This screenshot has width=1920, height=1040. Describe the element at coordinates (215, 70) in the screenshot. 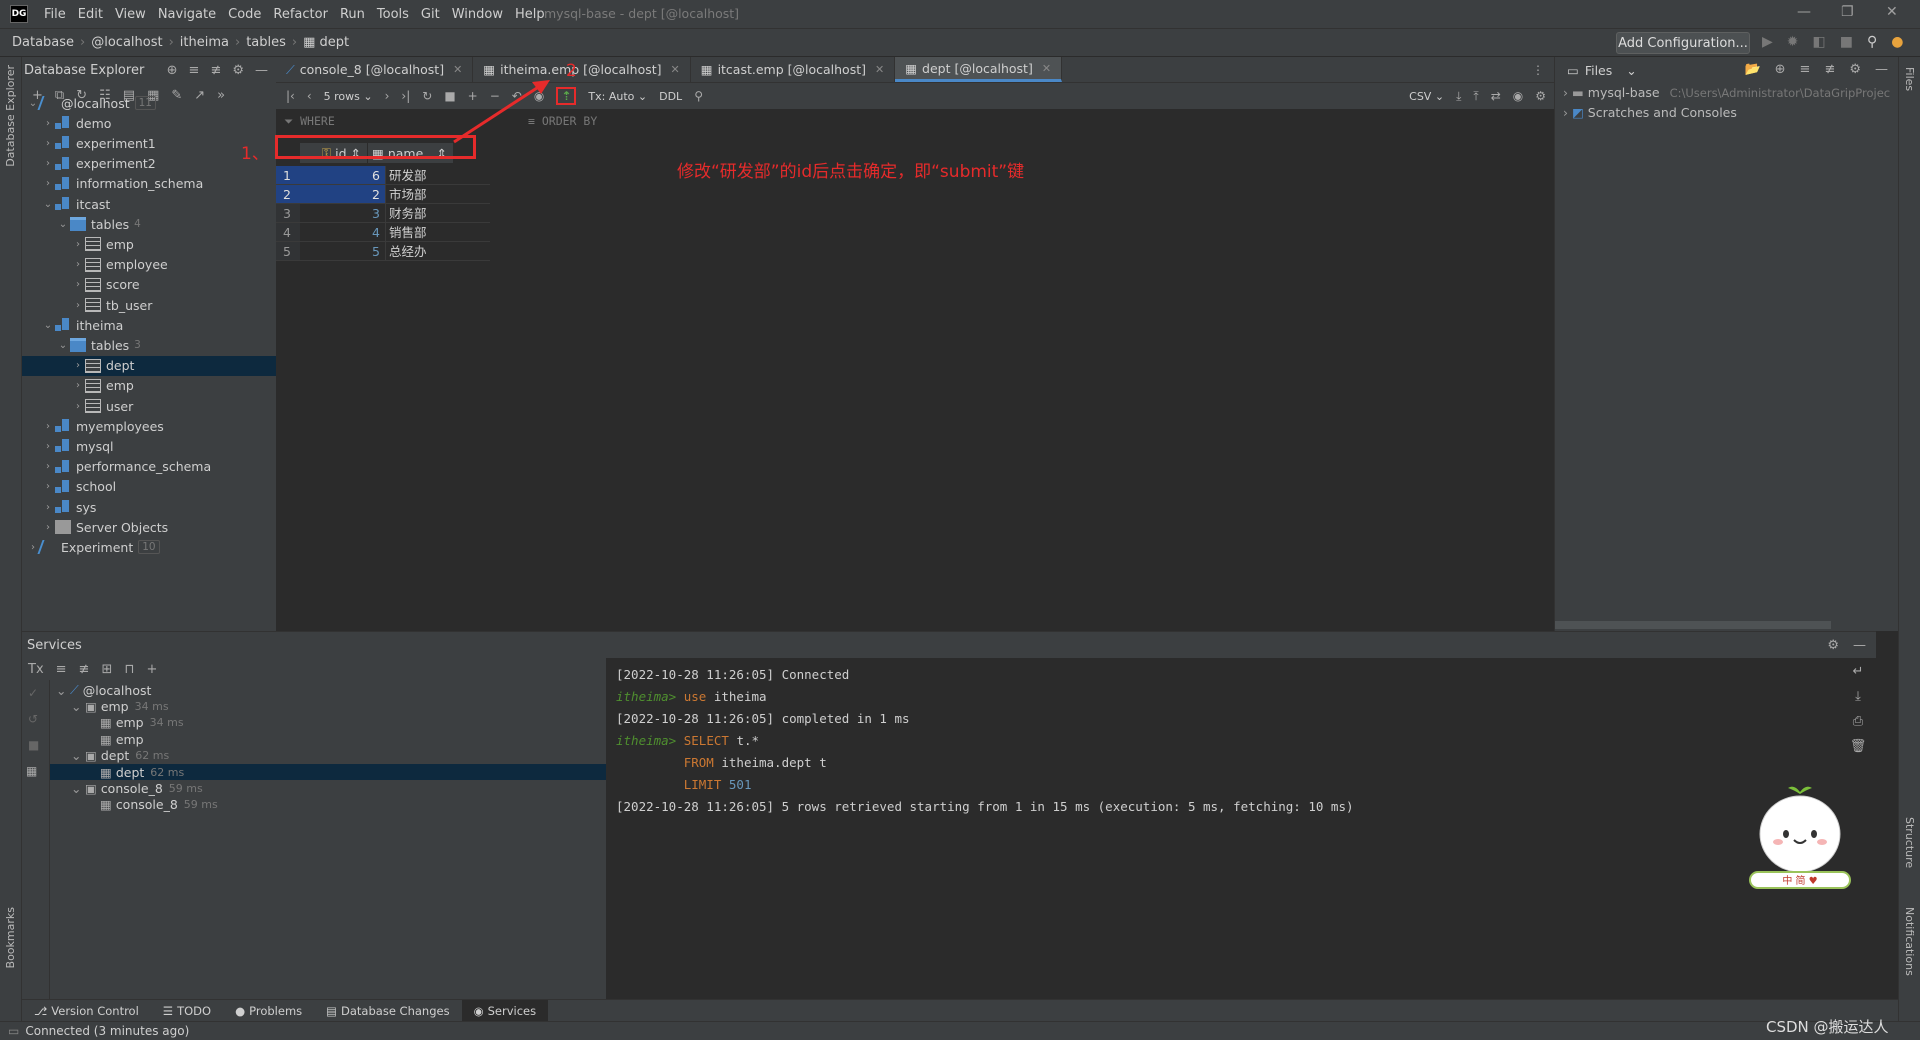

I see `collapse-all-icon: ≢` at that location.